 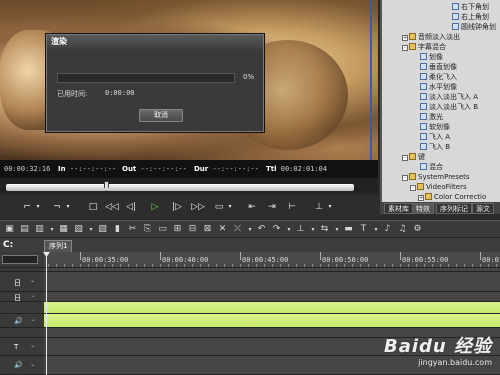 What do you see at coordinates (300, 229) in the screenshot?
I see `marker-icon: ⊥` at bounding box center [300, 229].